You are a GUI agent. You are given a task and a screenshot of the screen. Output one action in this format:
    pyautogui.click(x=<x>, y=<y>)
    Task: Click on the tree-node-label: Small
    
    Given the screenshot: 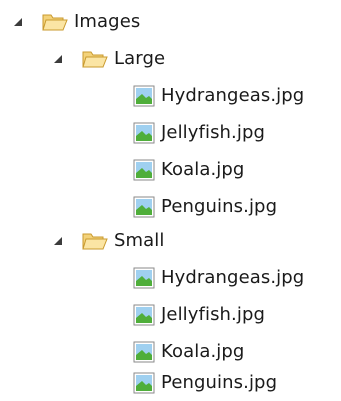 What is the action you would take?
    pyautogui.click(x=139, y=240)
    